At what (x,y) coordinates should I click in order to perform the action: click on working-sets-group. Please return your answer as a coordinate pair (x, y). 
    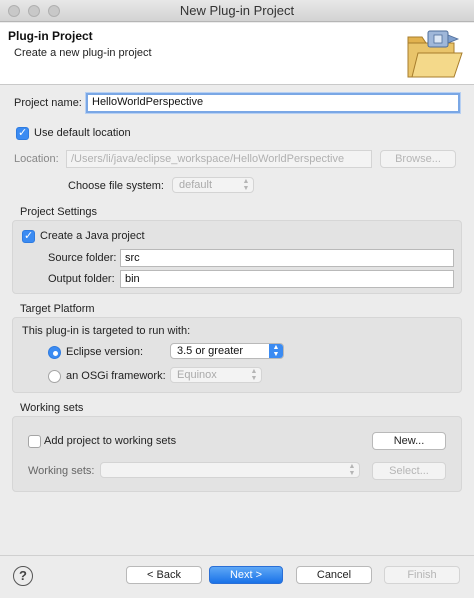
    Looking at the image, I should click on (237, 454).